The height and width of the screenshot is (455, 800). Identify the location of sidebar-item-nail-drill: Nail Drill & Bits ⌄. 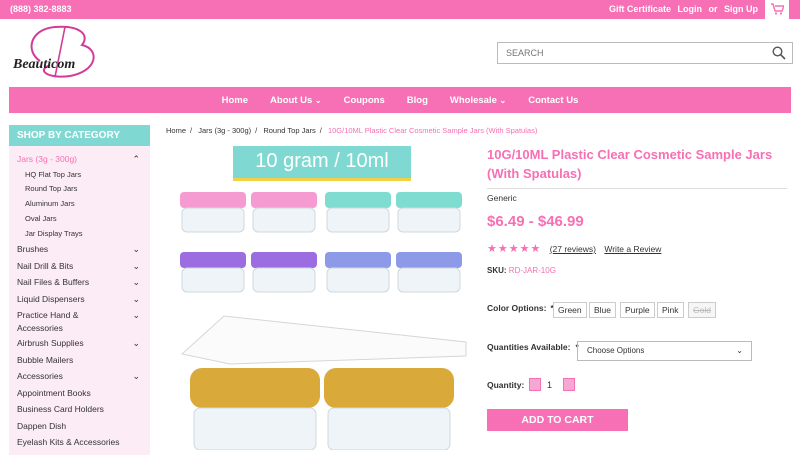
(79, 266).